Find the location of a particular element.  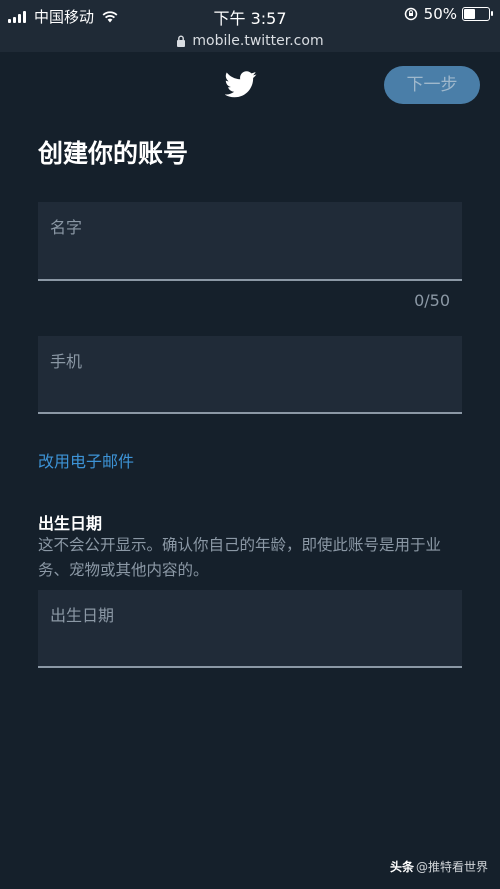

watermark-handle: @推特看世界 is located at coordinates (451, 867).